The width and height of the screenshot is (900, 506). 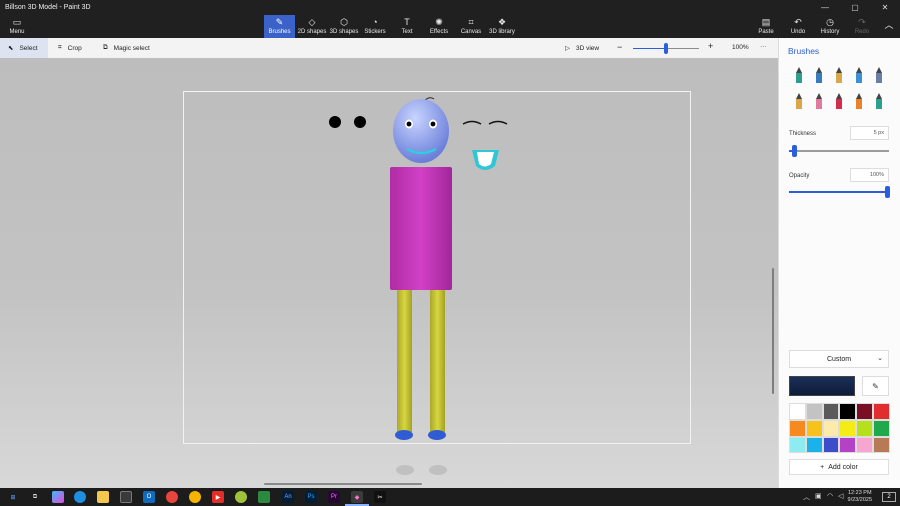 I want to click on brush-pixel-pen, so click(x=879, y=75).